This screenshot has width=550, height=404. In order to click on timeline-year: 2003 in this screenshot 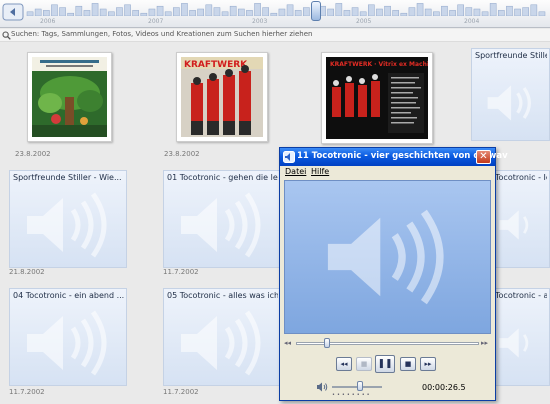, I will do `click(260, 21)`.